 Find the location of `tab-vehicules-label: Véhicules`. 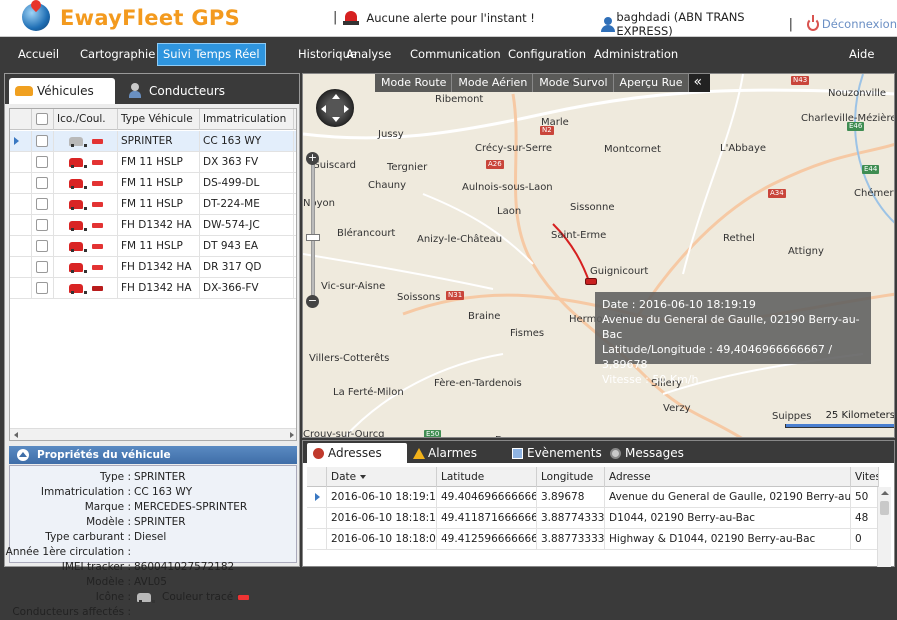

tab-vehicules-label: Véhicules is located at coordinates (65, 91).